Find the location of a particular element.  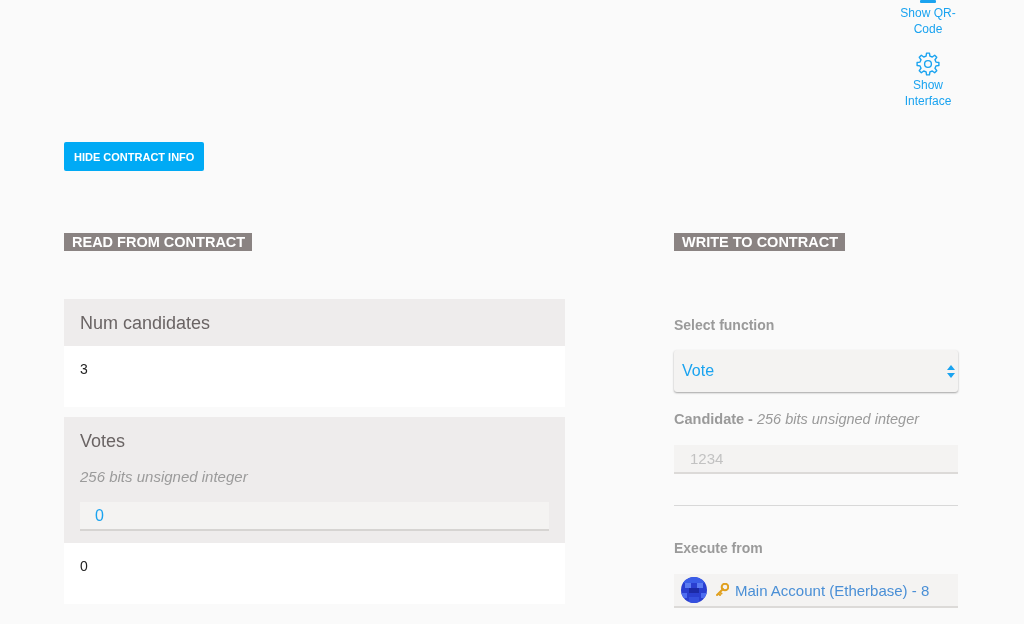

result-value: 3 is located at coordinates (84, 369).